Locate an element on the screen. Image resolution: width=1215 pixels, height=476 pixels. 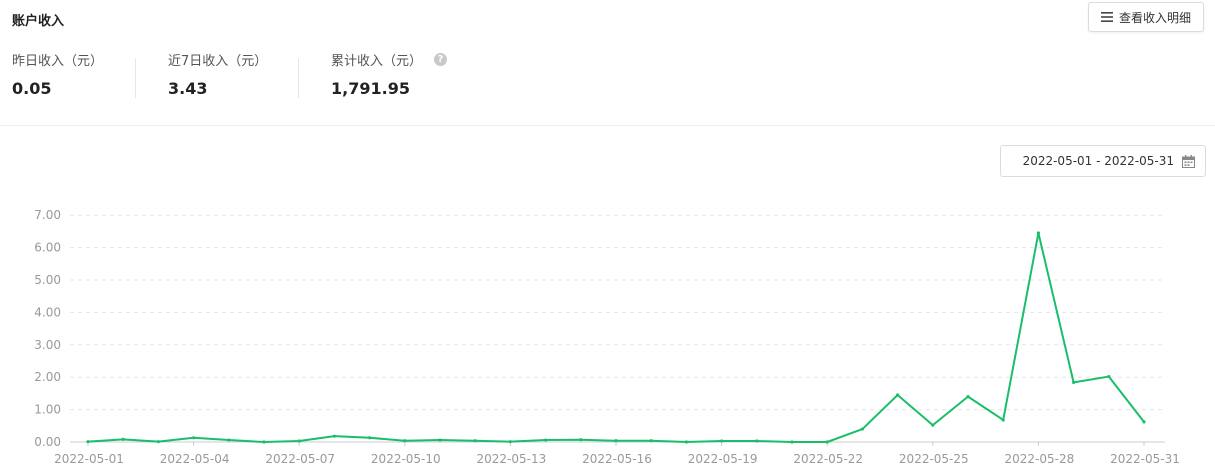
divider is located at coordinates (607, 125).